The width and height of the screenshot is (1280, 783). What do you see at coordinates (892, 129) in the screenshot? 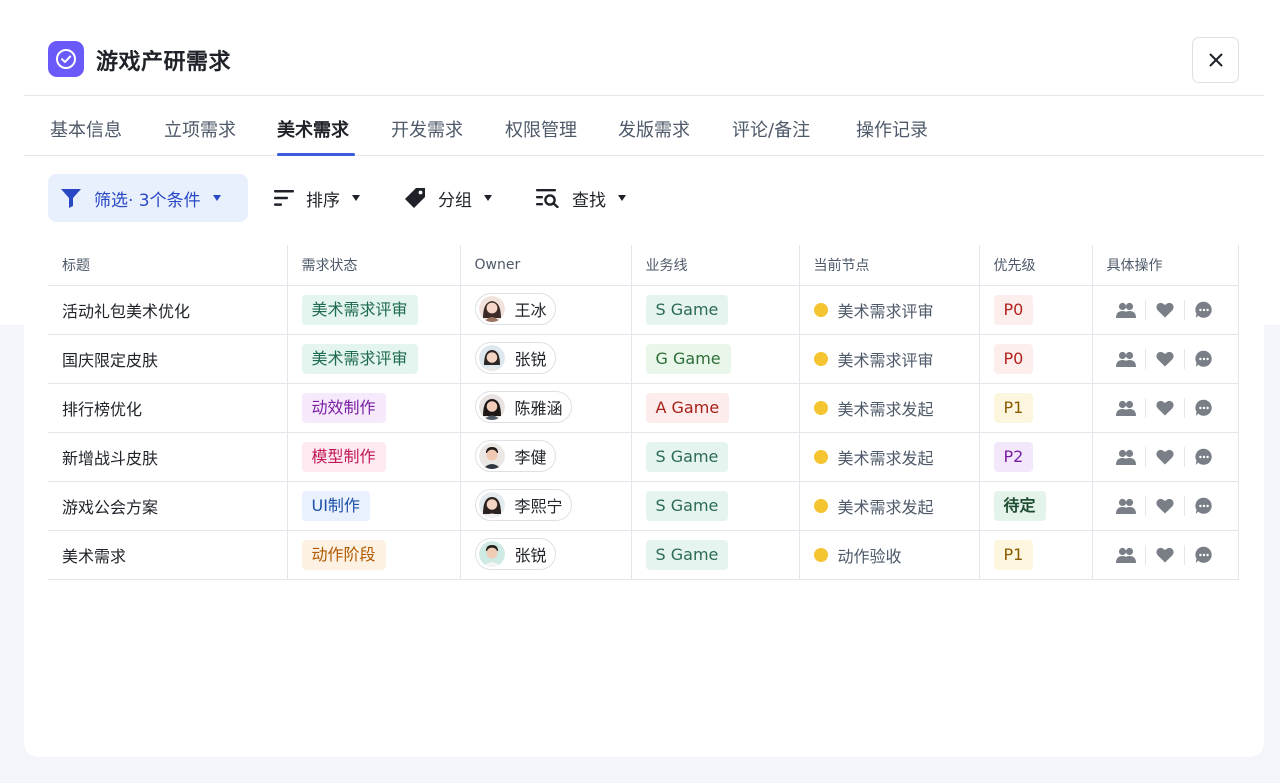
I see `tab-operation-log: 操作记录` at bounding box center [892, 129].